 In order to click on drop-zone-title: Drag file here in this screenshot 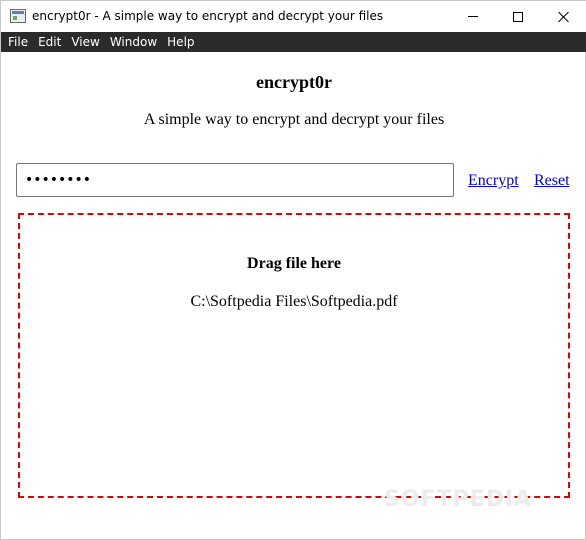, I will do `click(294, 263)`.